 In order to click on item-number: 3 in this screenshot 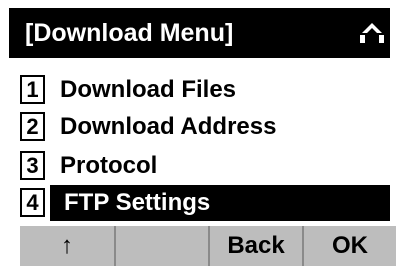, I will do `click(32, 165)`.